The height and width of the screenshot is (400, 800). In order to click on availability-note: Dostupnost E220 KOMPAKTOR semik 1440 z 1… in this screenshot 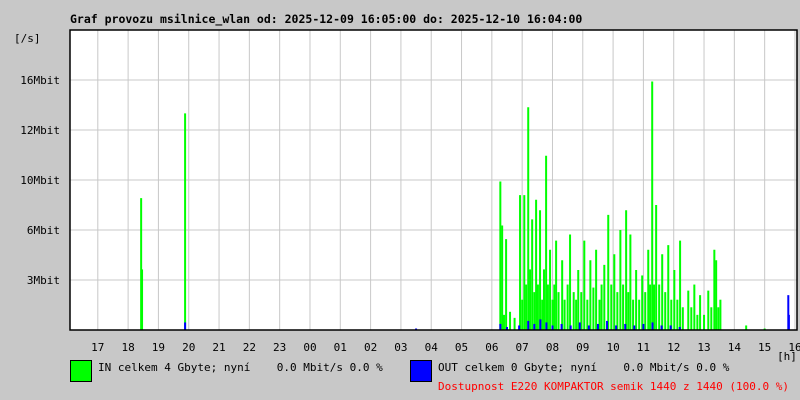, I will do `click(613, 386)`.